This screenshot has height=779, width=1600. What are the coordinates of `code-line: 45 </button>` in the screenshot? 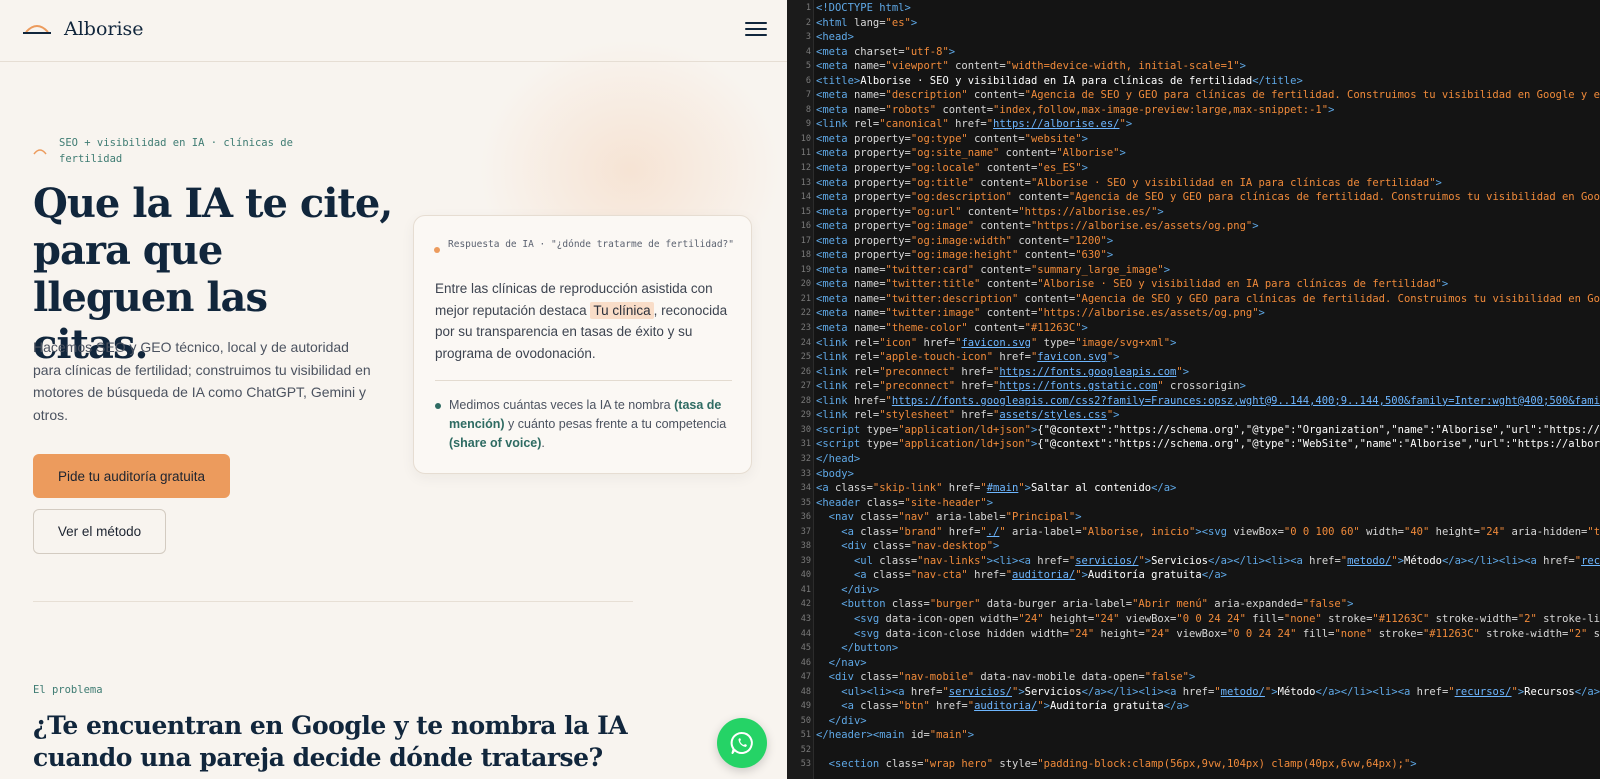 It's located at (1193, 648).